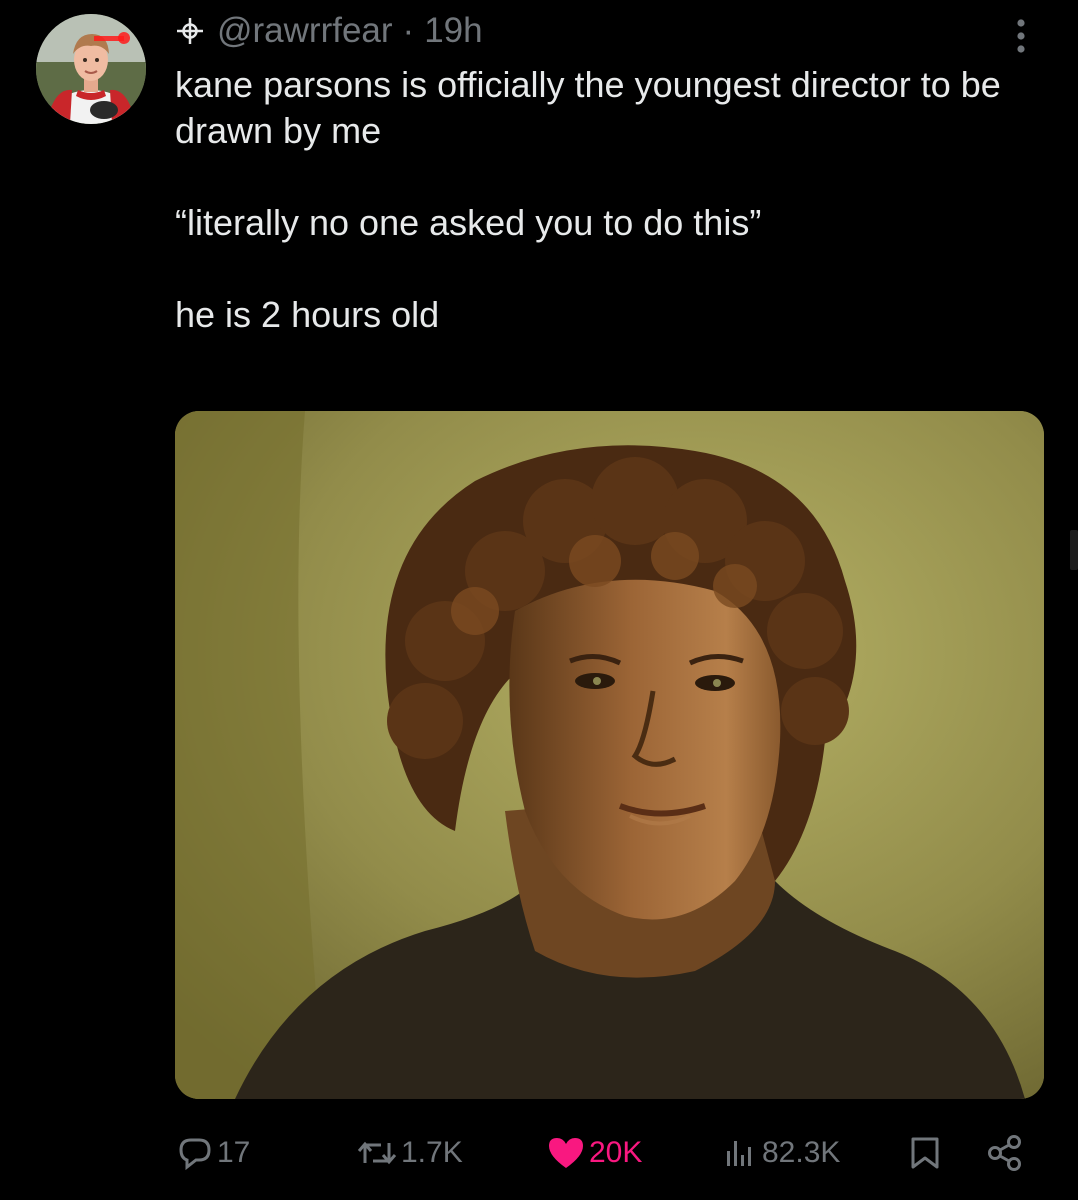 This screenshot has width=1078, height=1200. I want to click on like-button: 20K, so click(593, 1153).